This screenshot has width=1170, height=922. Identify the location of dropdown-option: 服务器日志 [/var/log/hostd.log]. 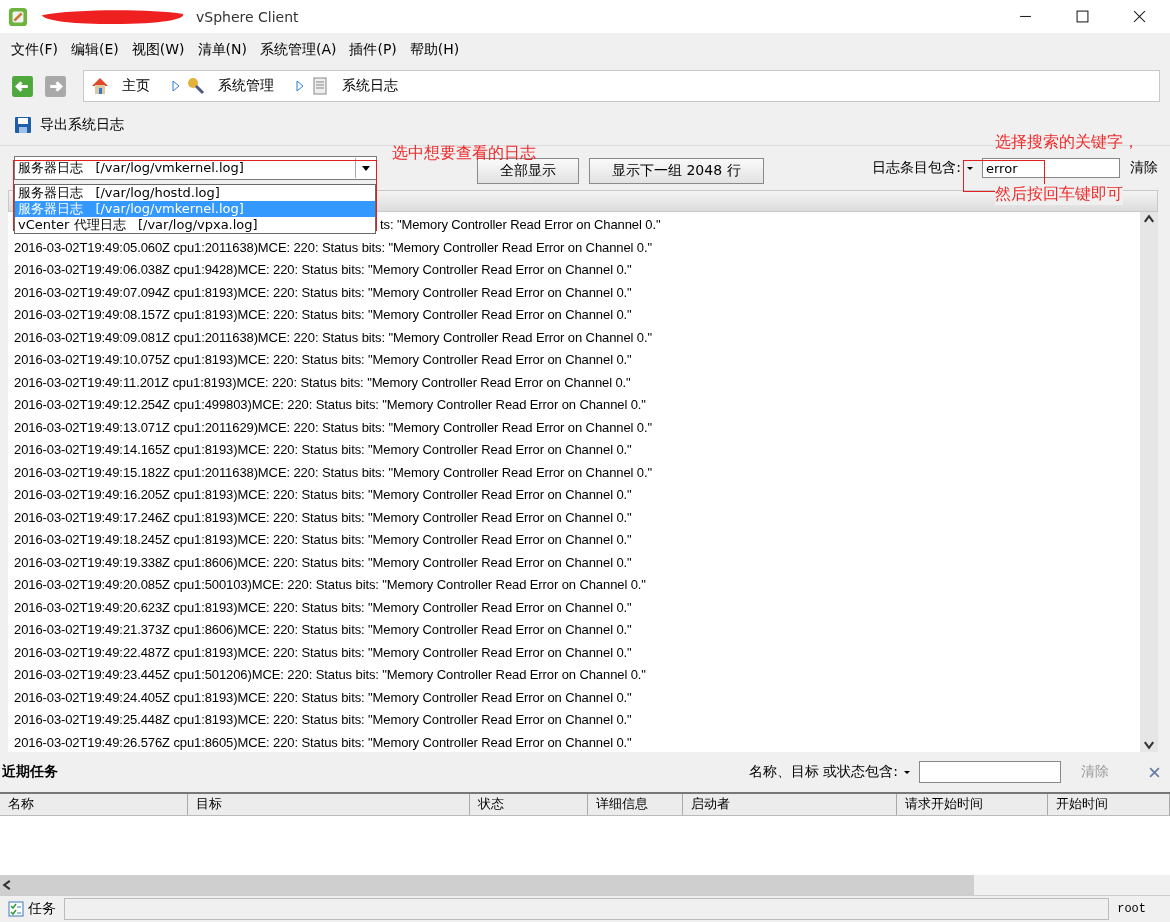
(195, 193).